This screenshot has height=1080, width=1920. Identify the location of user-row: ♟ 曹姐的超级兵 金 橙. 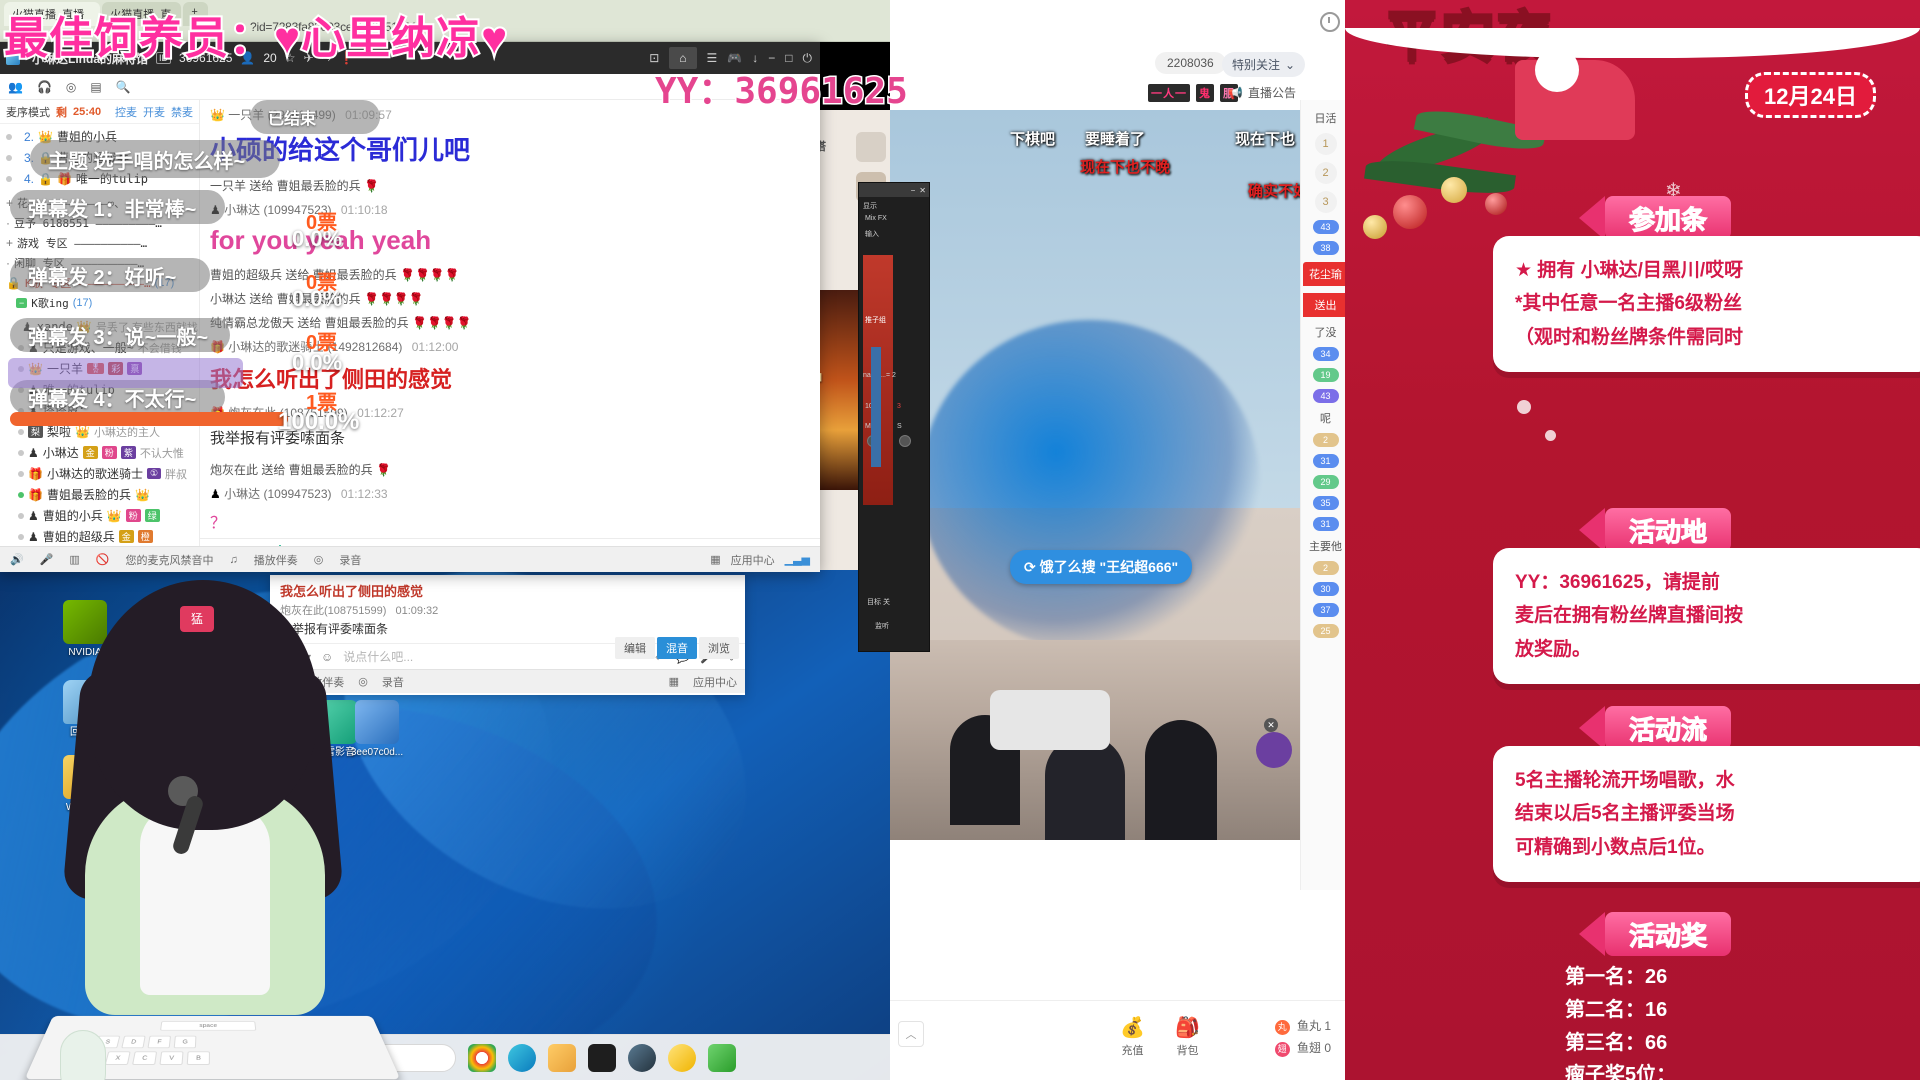
(99, 536).